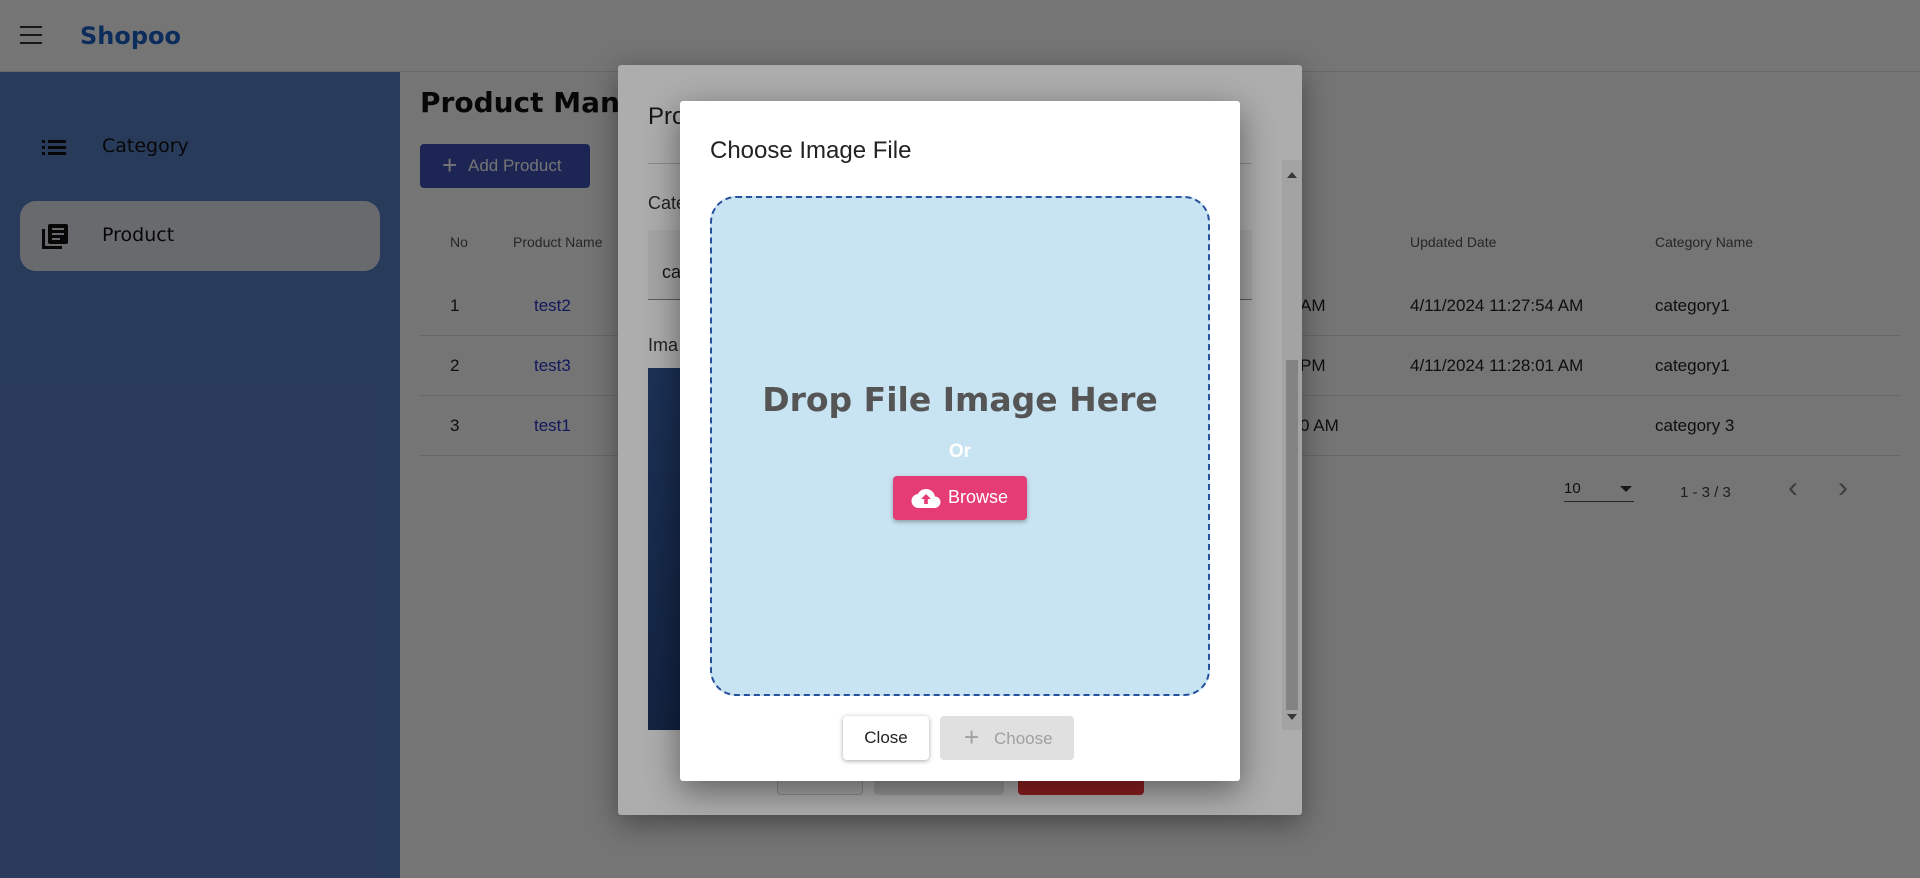 The image size is (1920, 878). Describe the element at coordinates (972, 737) in the screenshot. I see `plus-icon: +` at that location.